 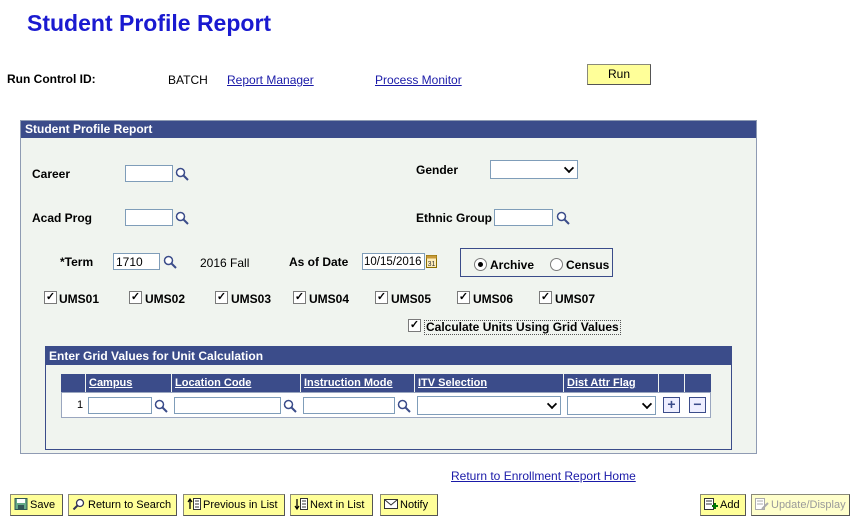 I want to click on previous-in-list-button: Previous in List, so click(x=234, y=505).